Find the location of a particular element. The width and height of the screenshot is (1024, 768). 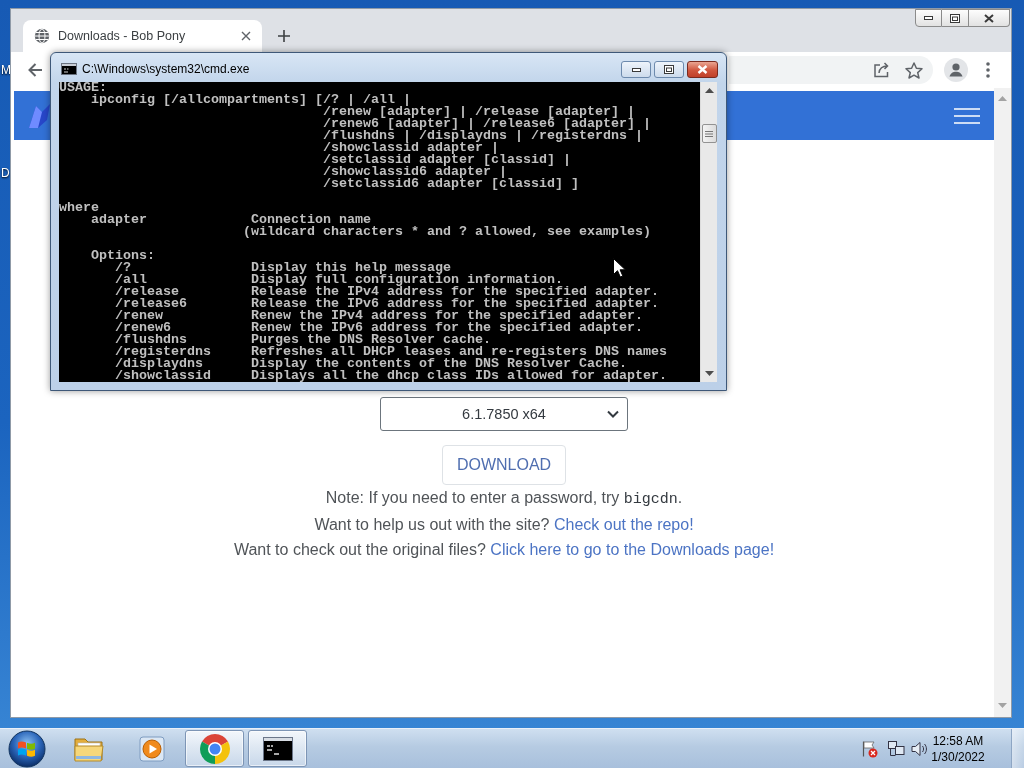

play-icon is located at coordinates (151, 748).